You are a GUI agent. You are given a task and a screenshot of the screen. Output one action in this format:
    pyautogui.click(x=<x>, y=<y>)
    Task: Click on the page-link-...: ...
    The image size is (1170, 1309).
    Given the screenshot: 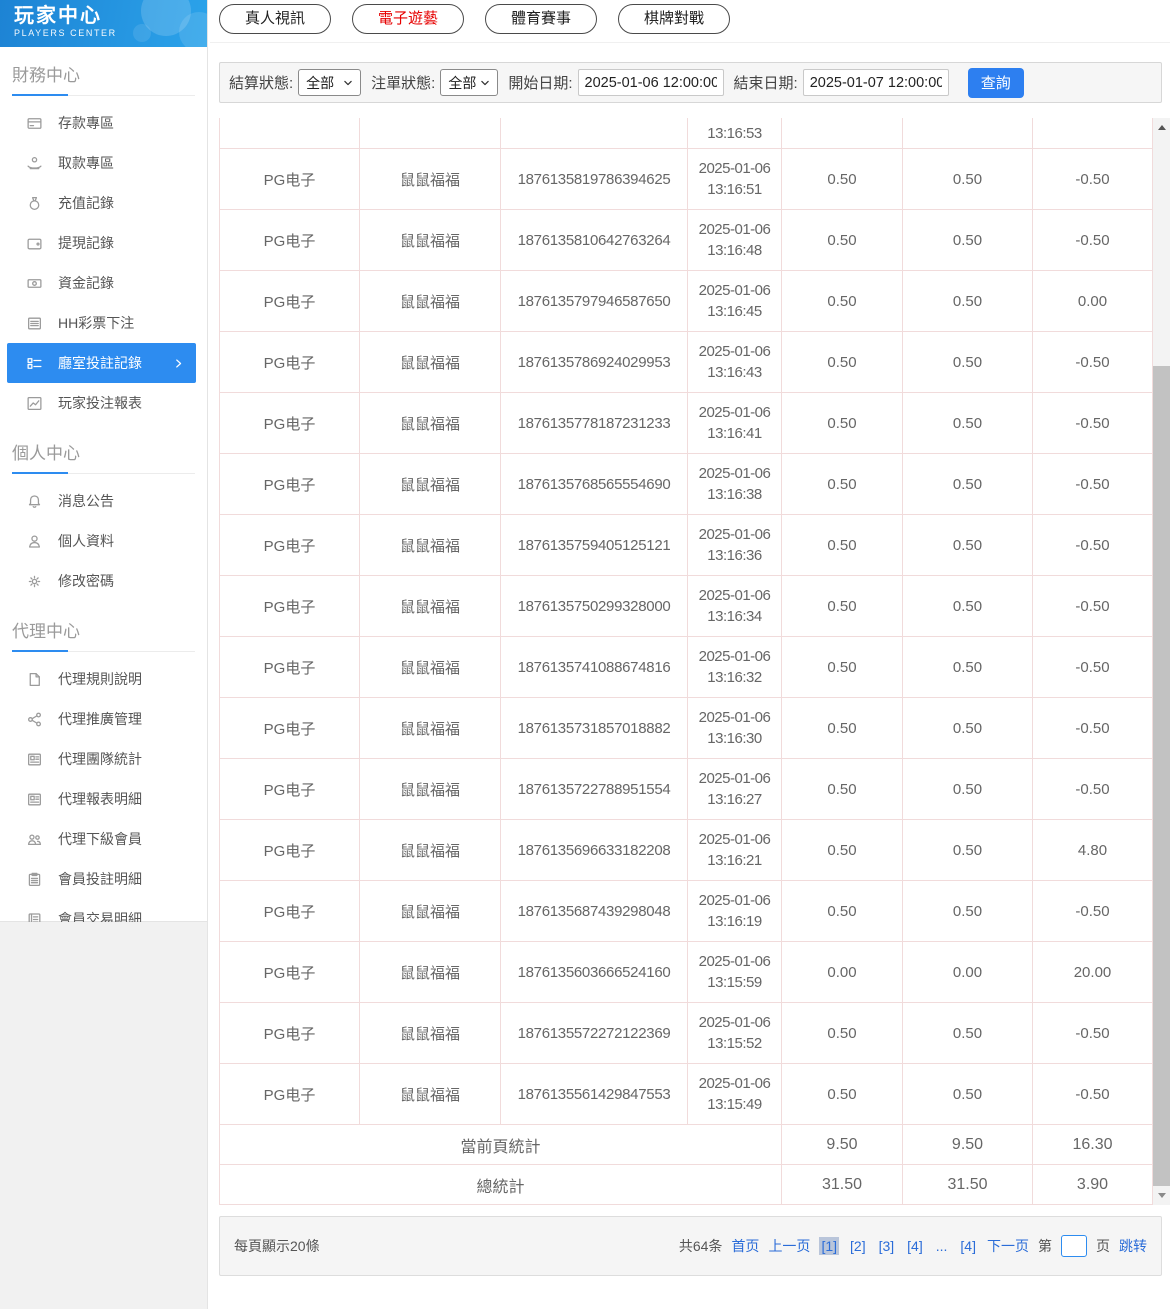 What is the action you would take?
    pyautogui.click(x=942, y=1246)
    